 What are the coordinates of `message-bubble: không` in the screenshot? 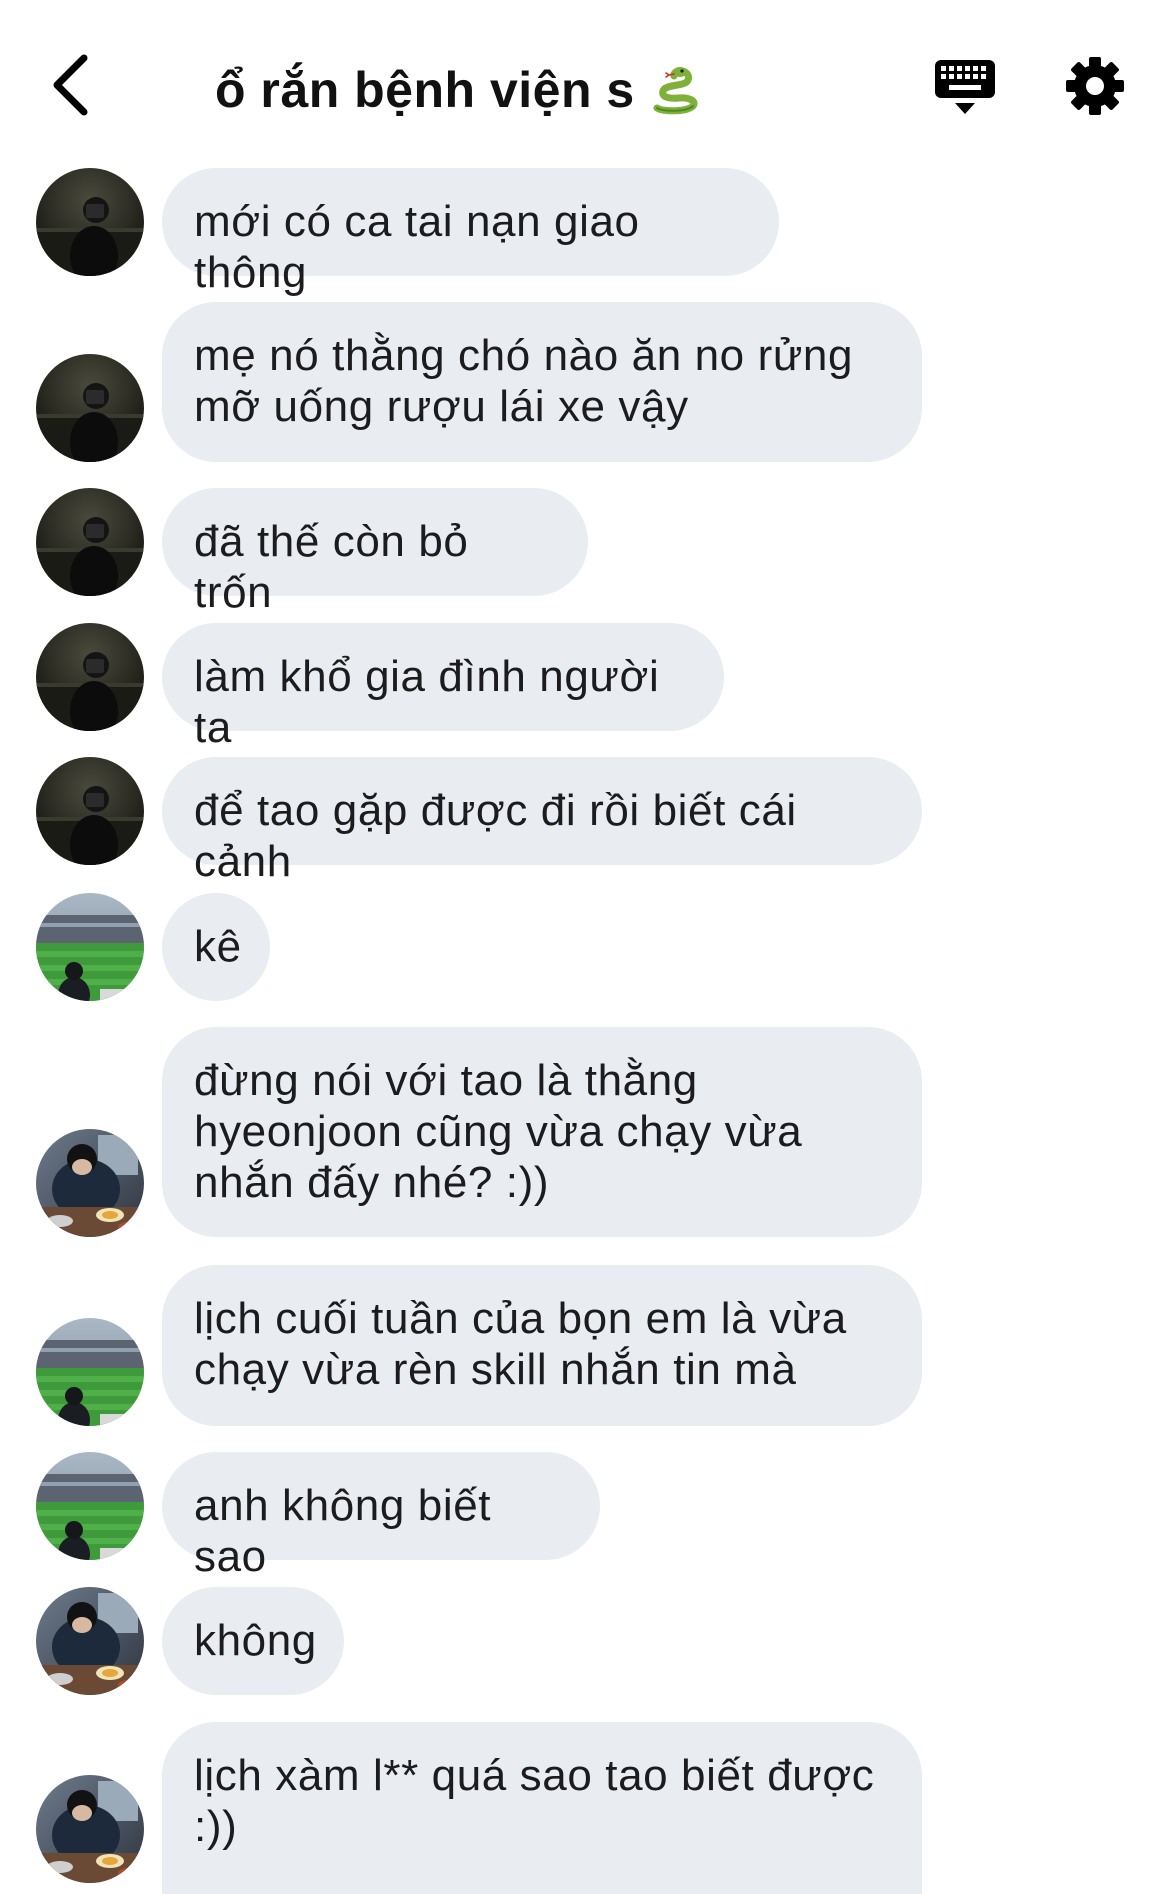 It's located at (253, 1641).